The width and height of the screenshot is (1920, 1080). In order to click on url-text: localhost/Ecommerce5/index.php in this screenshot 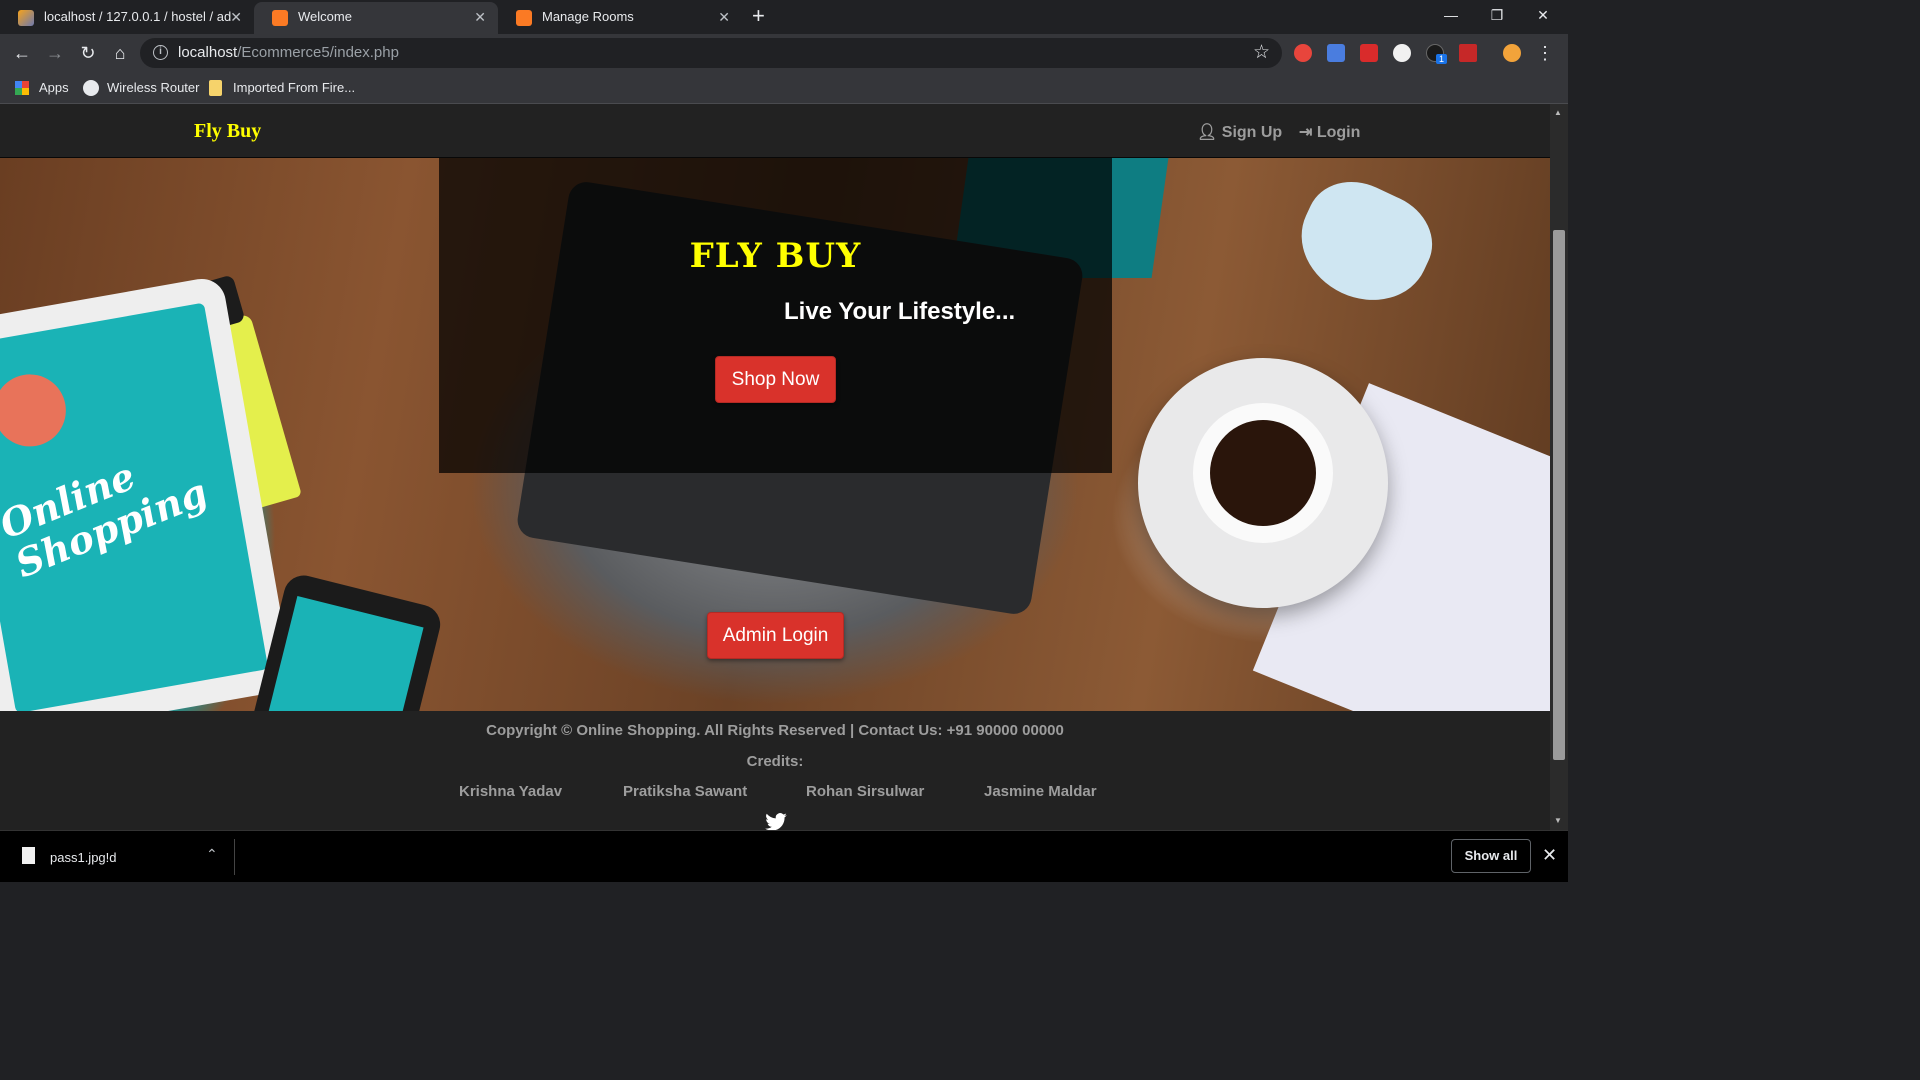, I will do `click(288, 52)`.